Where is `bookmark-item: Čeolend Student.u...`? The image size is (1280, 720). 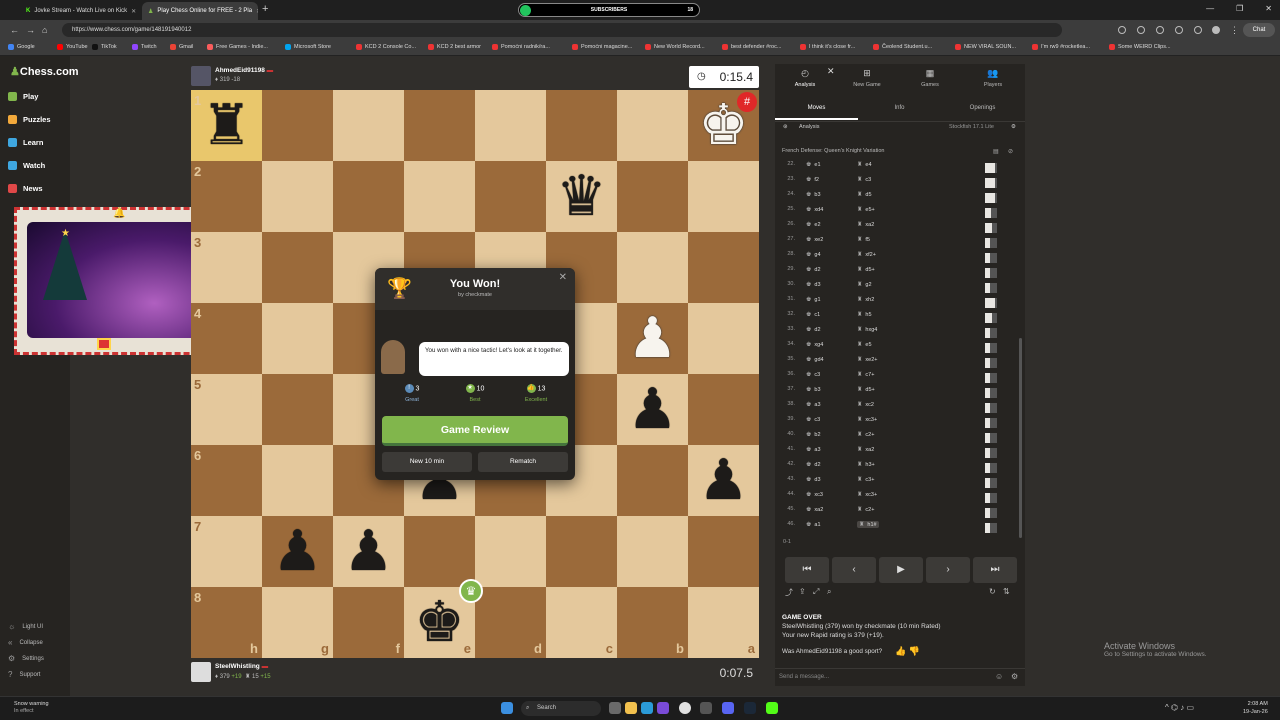
bookmark-item: Čeolend Student.u... is located at coordinates (902, 47).